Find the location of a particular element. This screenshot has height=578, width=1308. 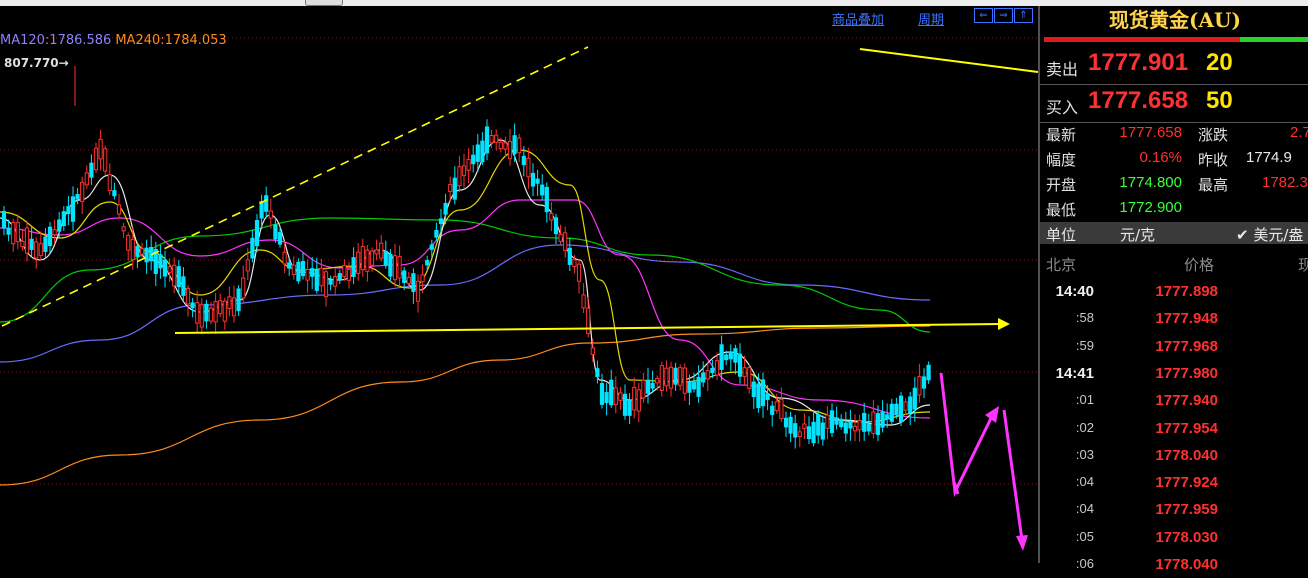

nav-right-button: ⇒ is located at coordinates (1003, 15).